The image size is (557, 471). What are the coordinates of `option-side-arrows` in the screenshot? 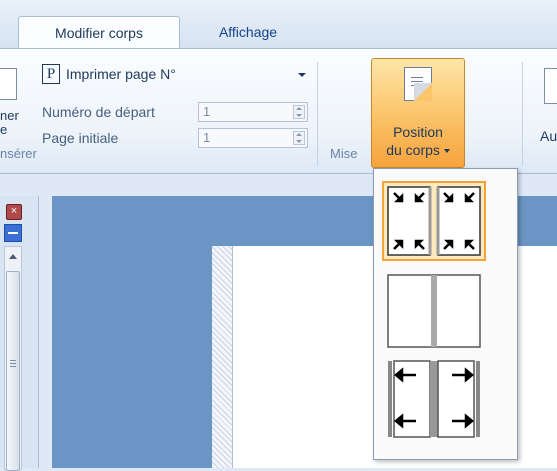 It's located at (434, 399).